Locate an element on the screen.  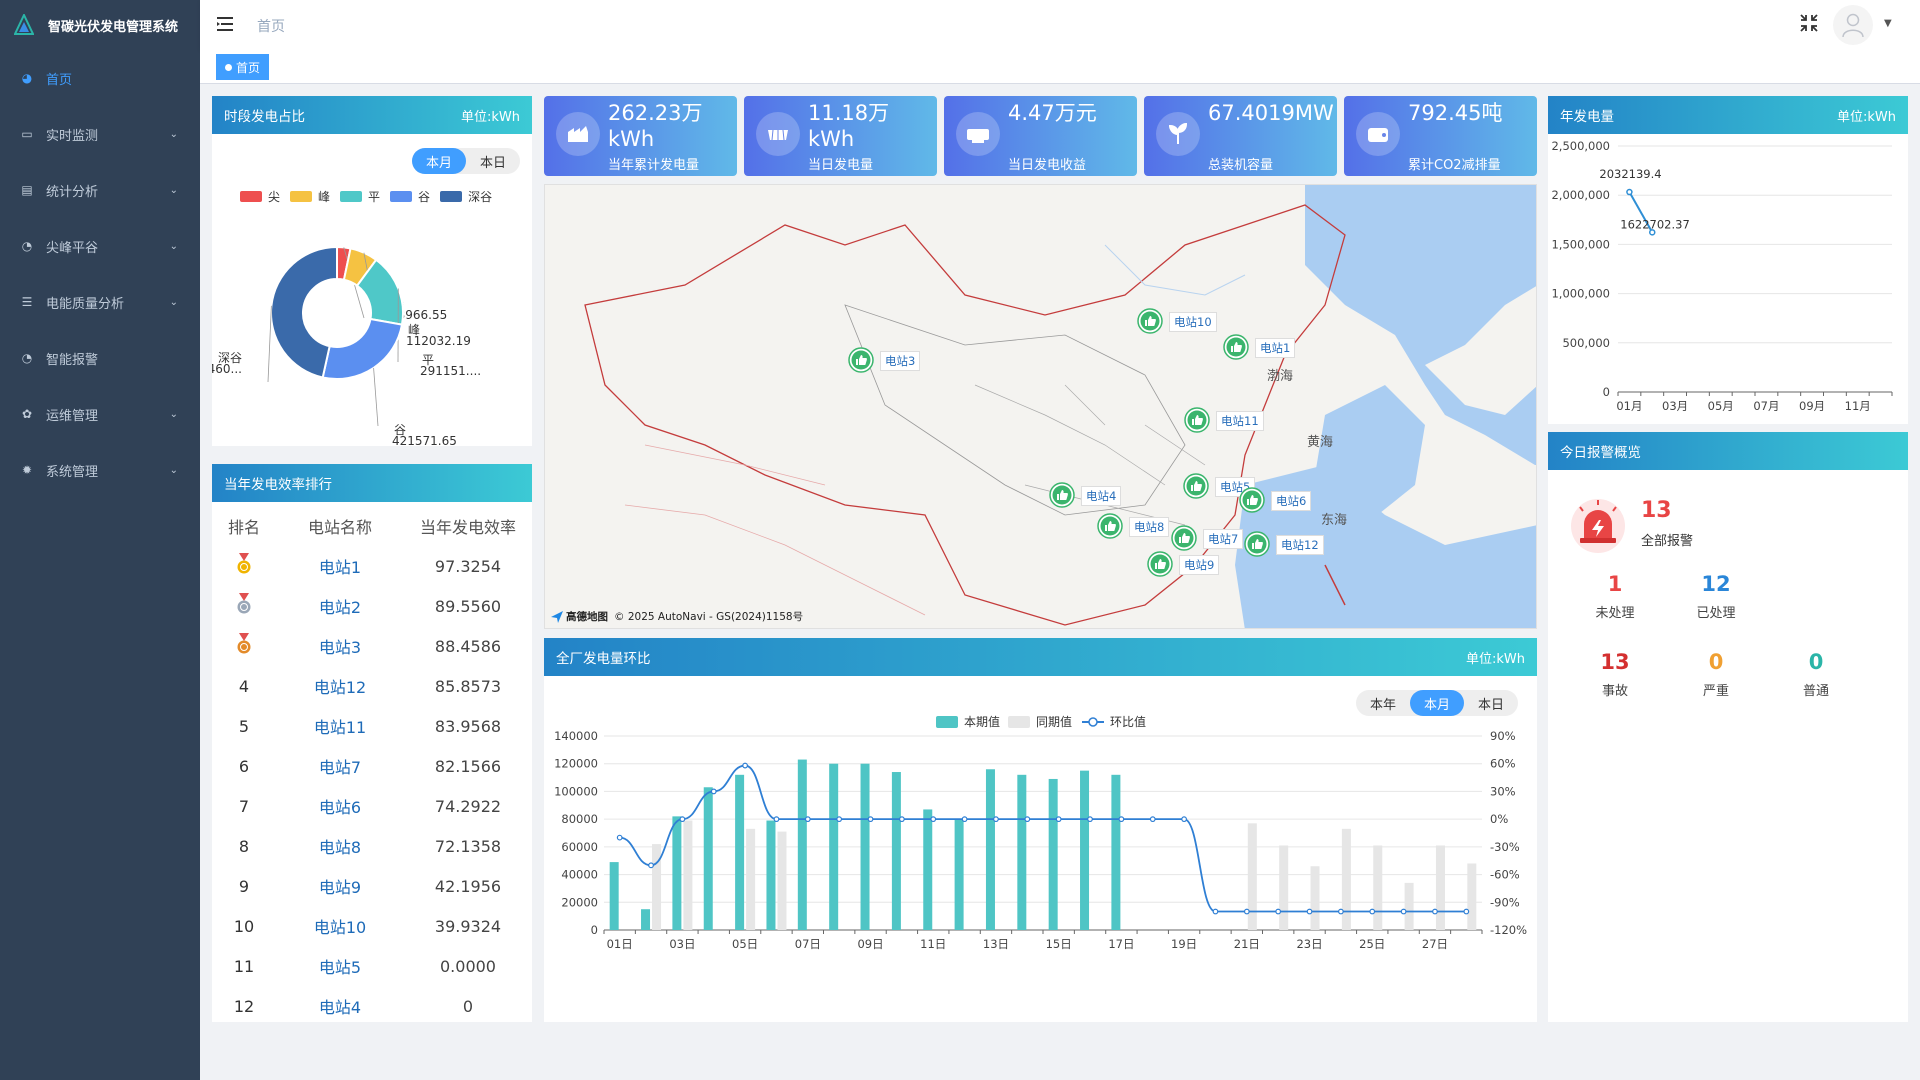
annual-point is located at coordinates (1629, 192).